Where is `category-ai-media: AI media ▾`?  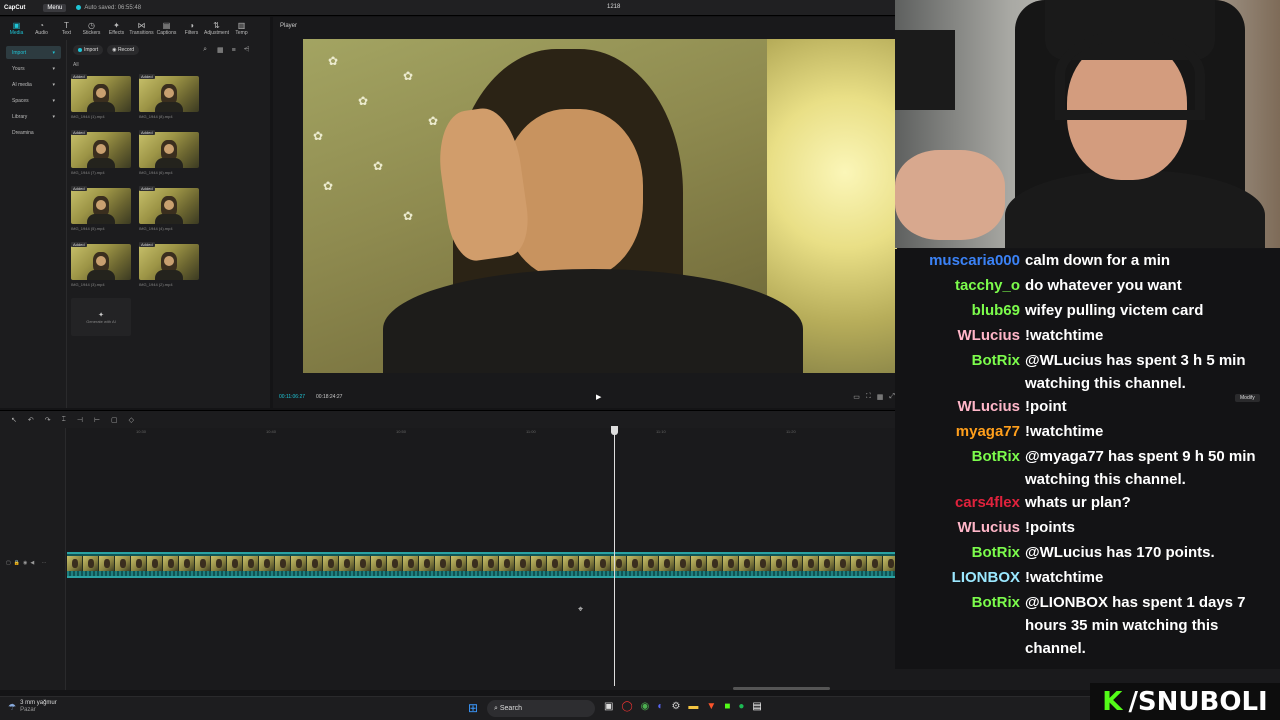
category-ai-media: AI media ▾ is located at coordinates (33, 84).